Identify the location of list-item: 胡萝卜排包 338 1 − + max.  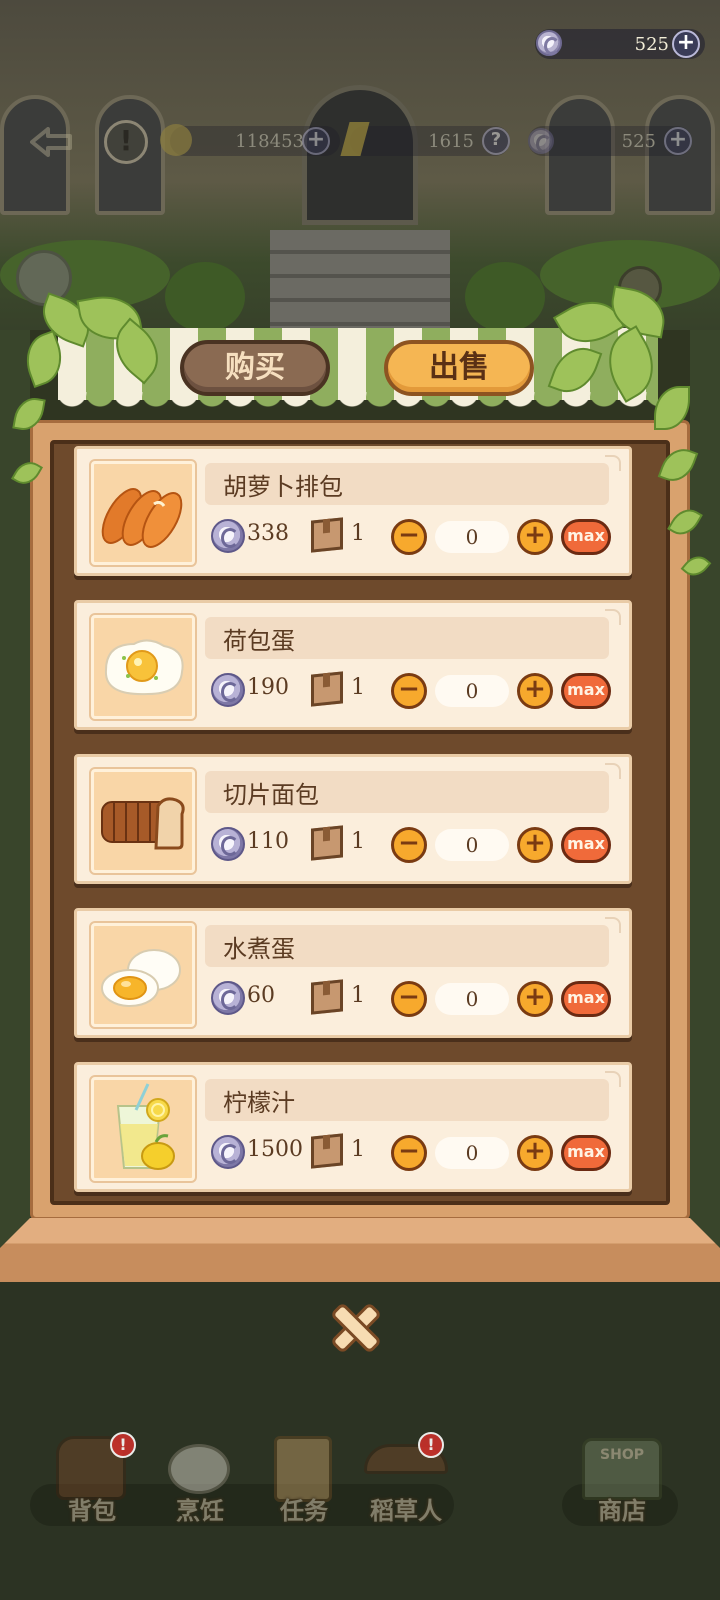
(353, 511).